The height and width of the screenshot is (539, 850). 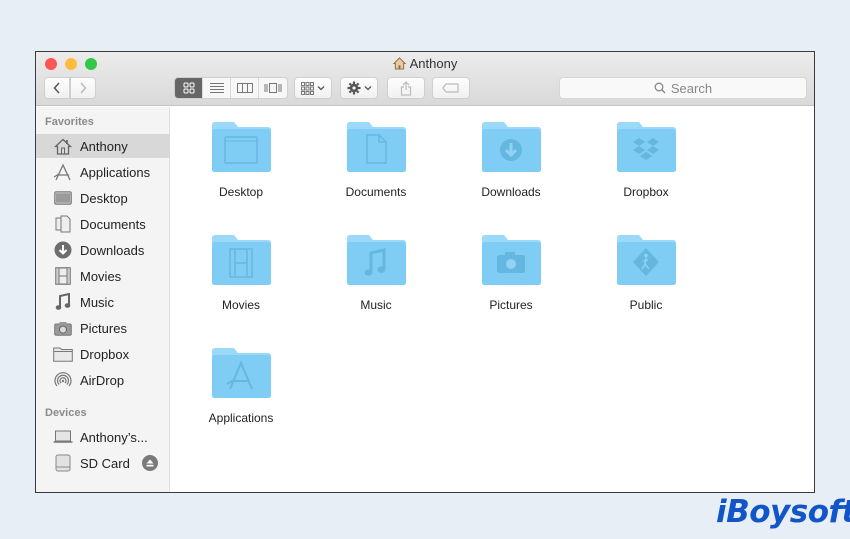 I want to click on folder-item-desktop: Desktop, so click(x=241, y=160).